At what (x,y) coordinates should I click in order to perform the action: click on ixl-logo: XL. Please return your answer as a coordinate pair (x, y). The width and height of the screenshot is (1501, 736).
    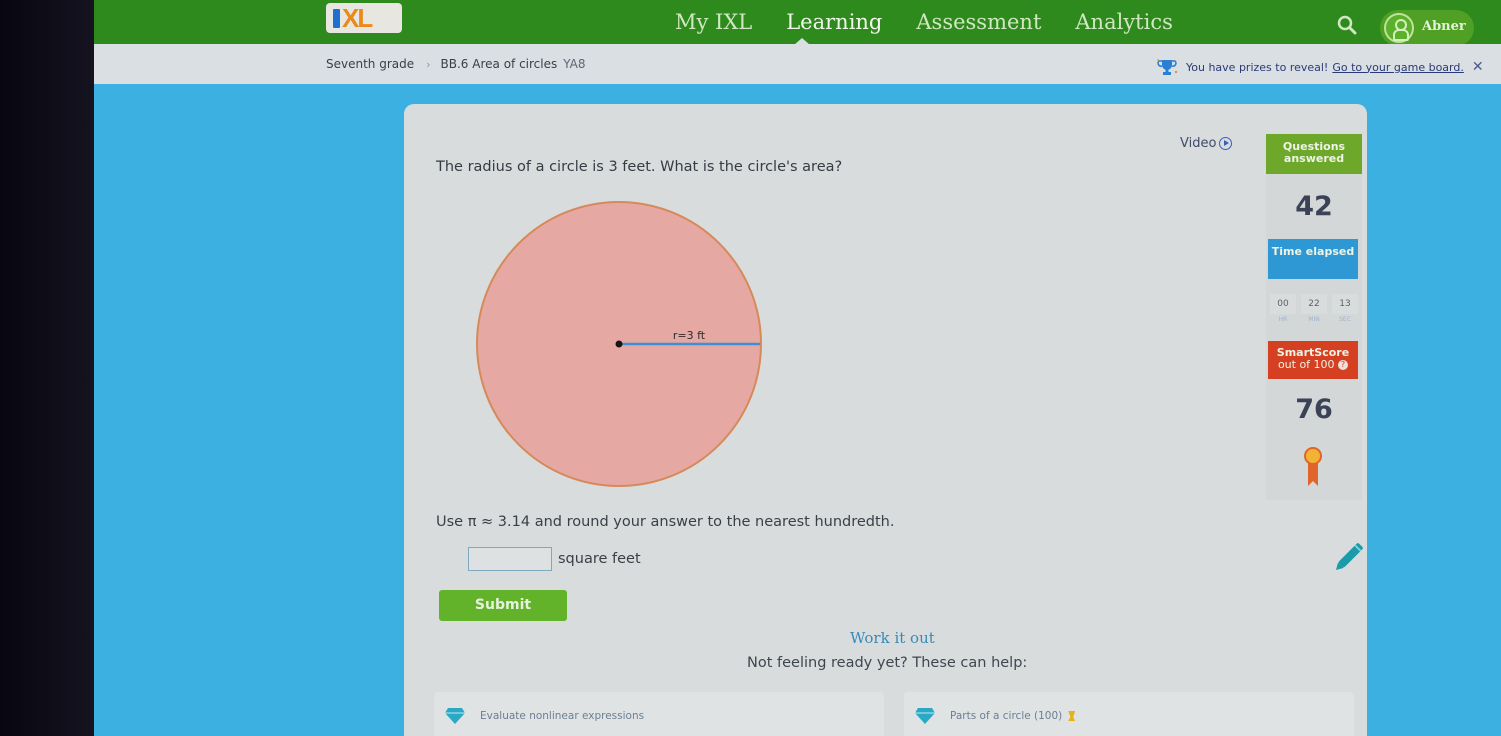
    Looking at the image, I should click on (364, 18).